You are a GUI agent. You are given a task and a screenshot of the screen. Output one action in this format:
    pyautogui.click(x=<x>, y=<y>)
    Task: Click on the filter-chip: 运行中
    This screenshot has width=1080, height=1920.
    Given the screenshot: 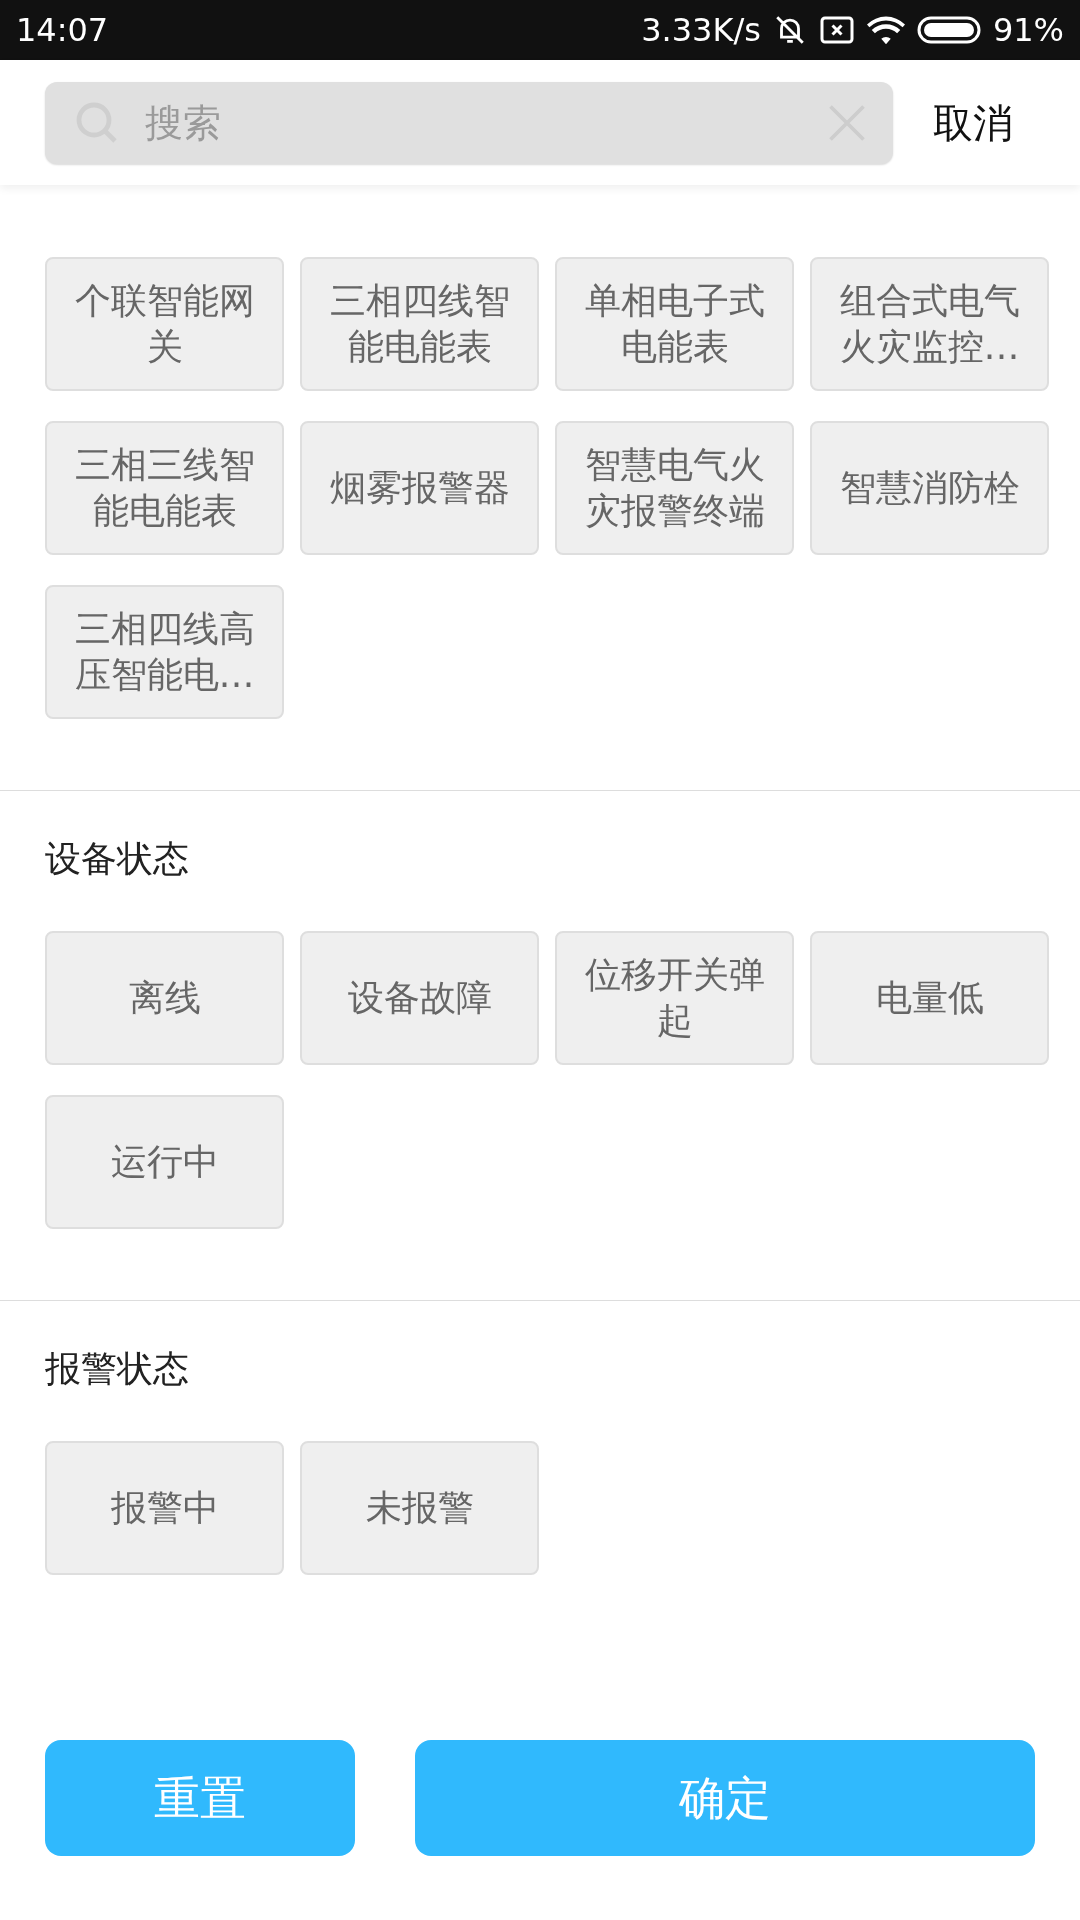 What is the action you would take?
    pyautogui.click(x=164, y=1162)
    